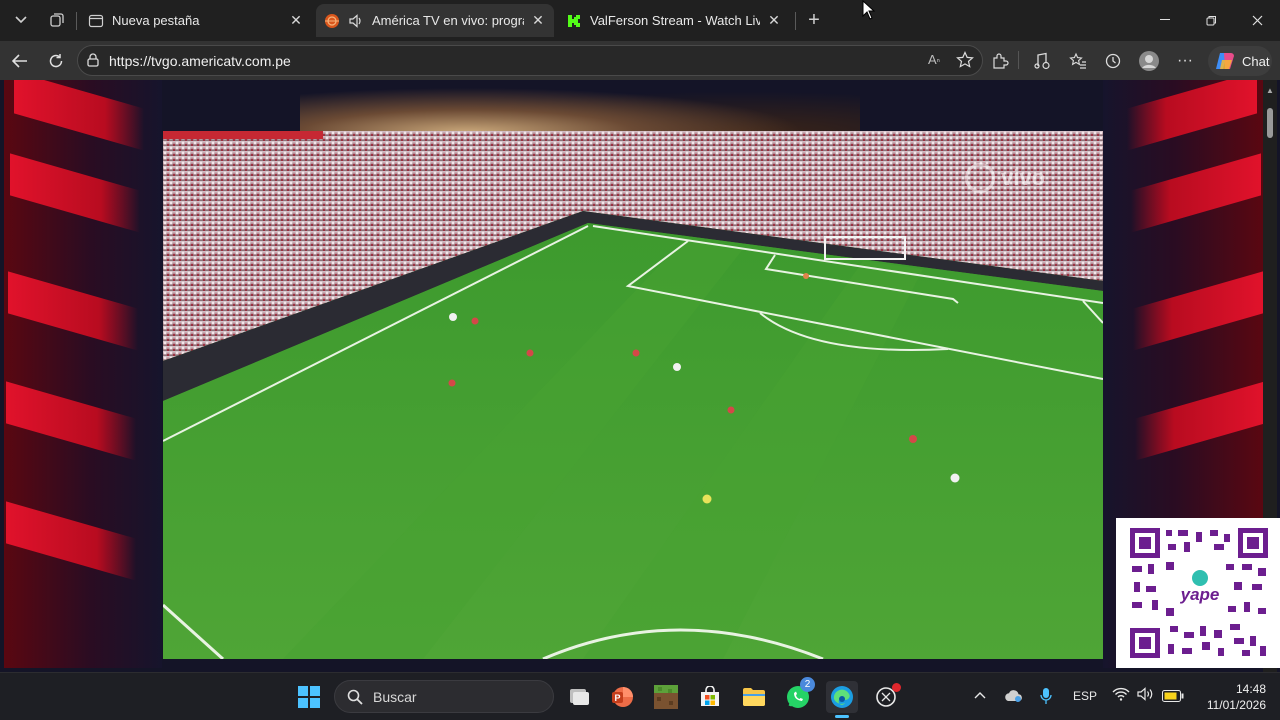  Describe the element at coordinates (1256, 61) in the screenshot. I see `chat-label: Chat` at that location.